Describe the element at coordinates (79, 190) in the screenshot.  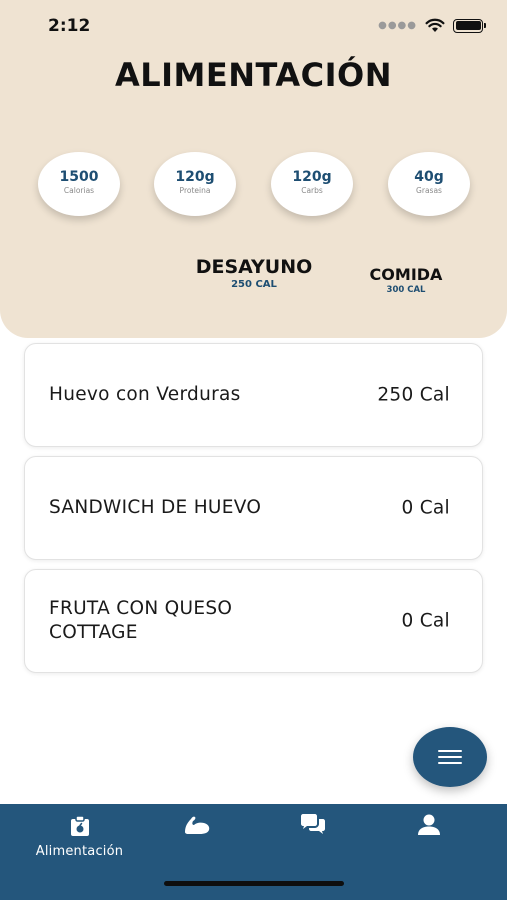
I see `macro-label: Calorias` at that location.